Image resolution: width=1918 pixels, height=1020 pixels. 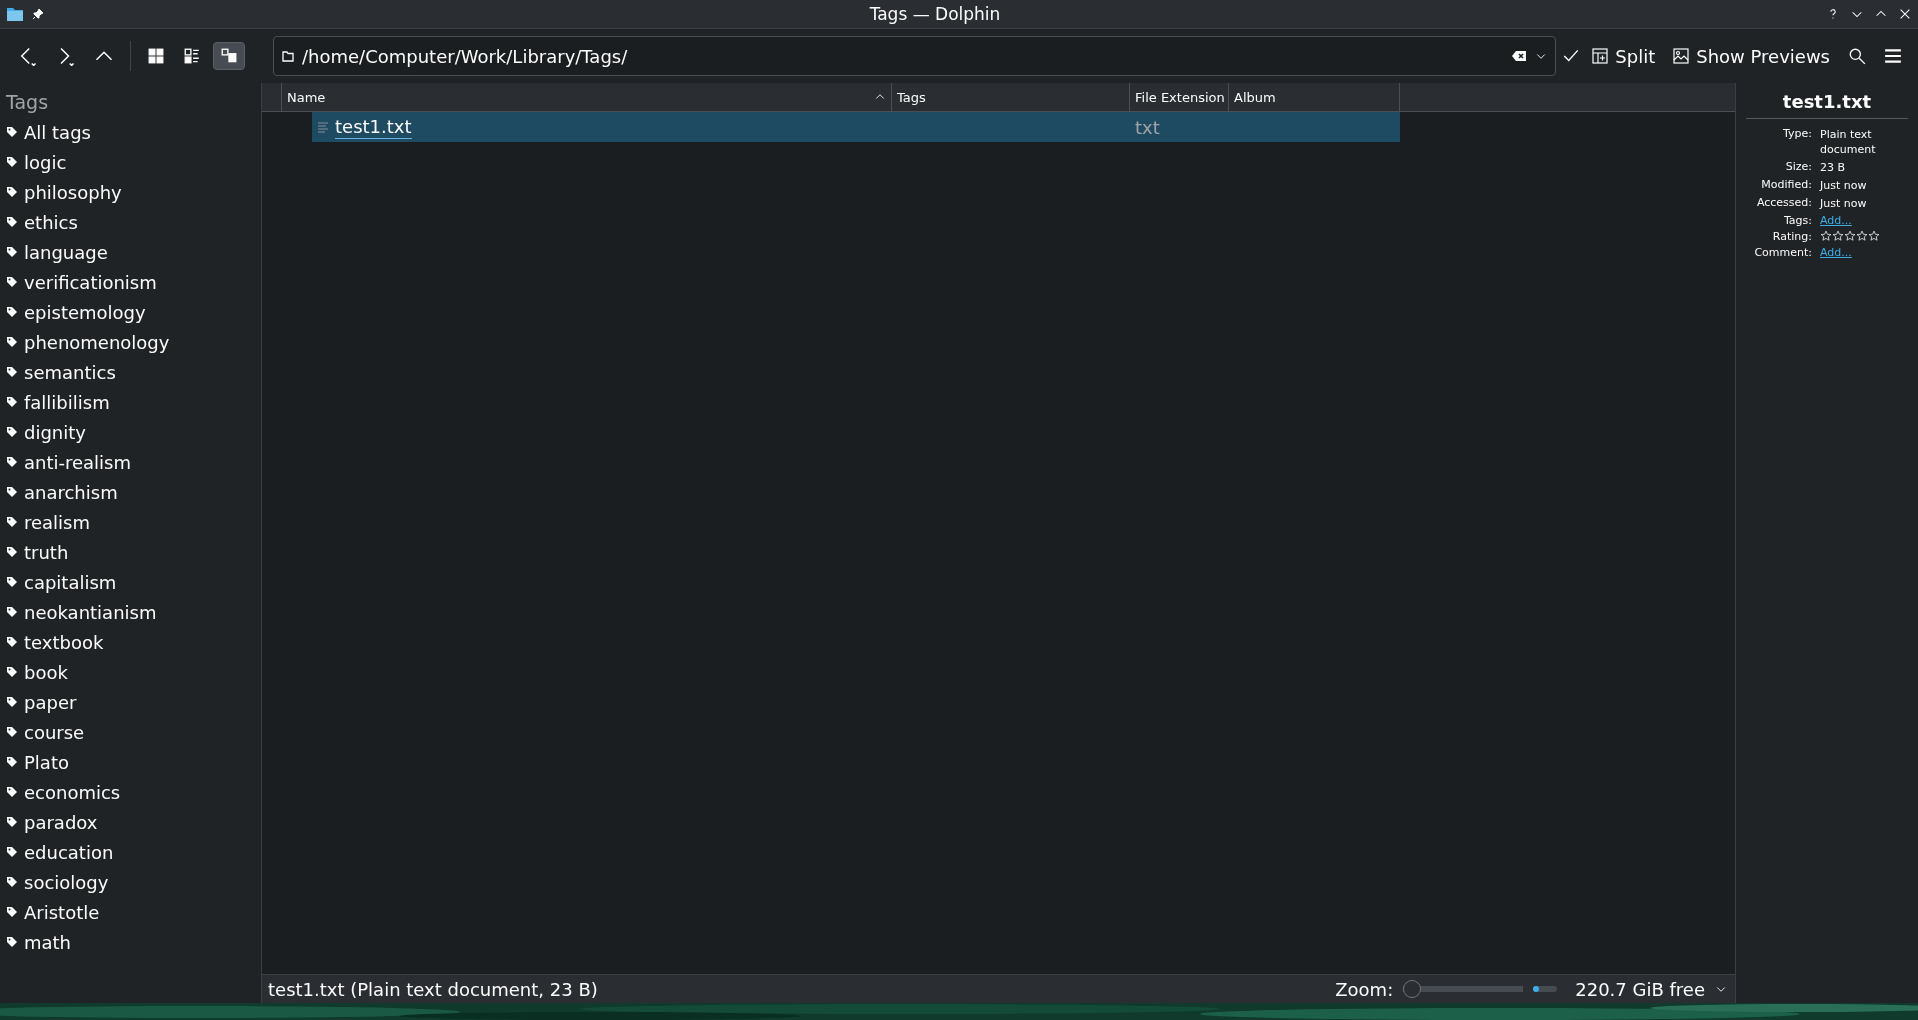 What do you see at coordinates (1791, 236) in the screenshot?
I see `info-label: Rating:` at bounding box center [1791, 236].